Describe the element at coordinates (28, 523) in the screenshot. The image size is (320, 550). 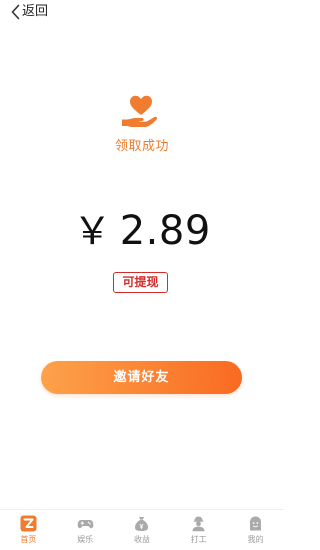
I see `home-z-icon` at that location.